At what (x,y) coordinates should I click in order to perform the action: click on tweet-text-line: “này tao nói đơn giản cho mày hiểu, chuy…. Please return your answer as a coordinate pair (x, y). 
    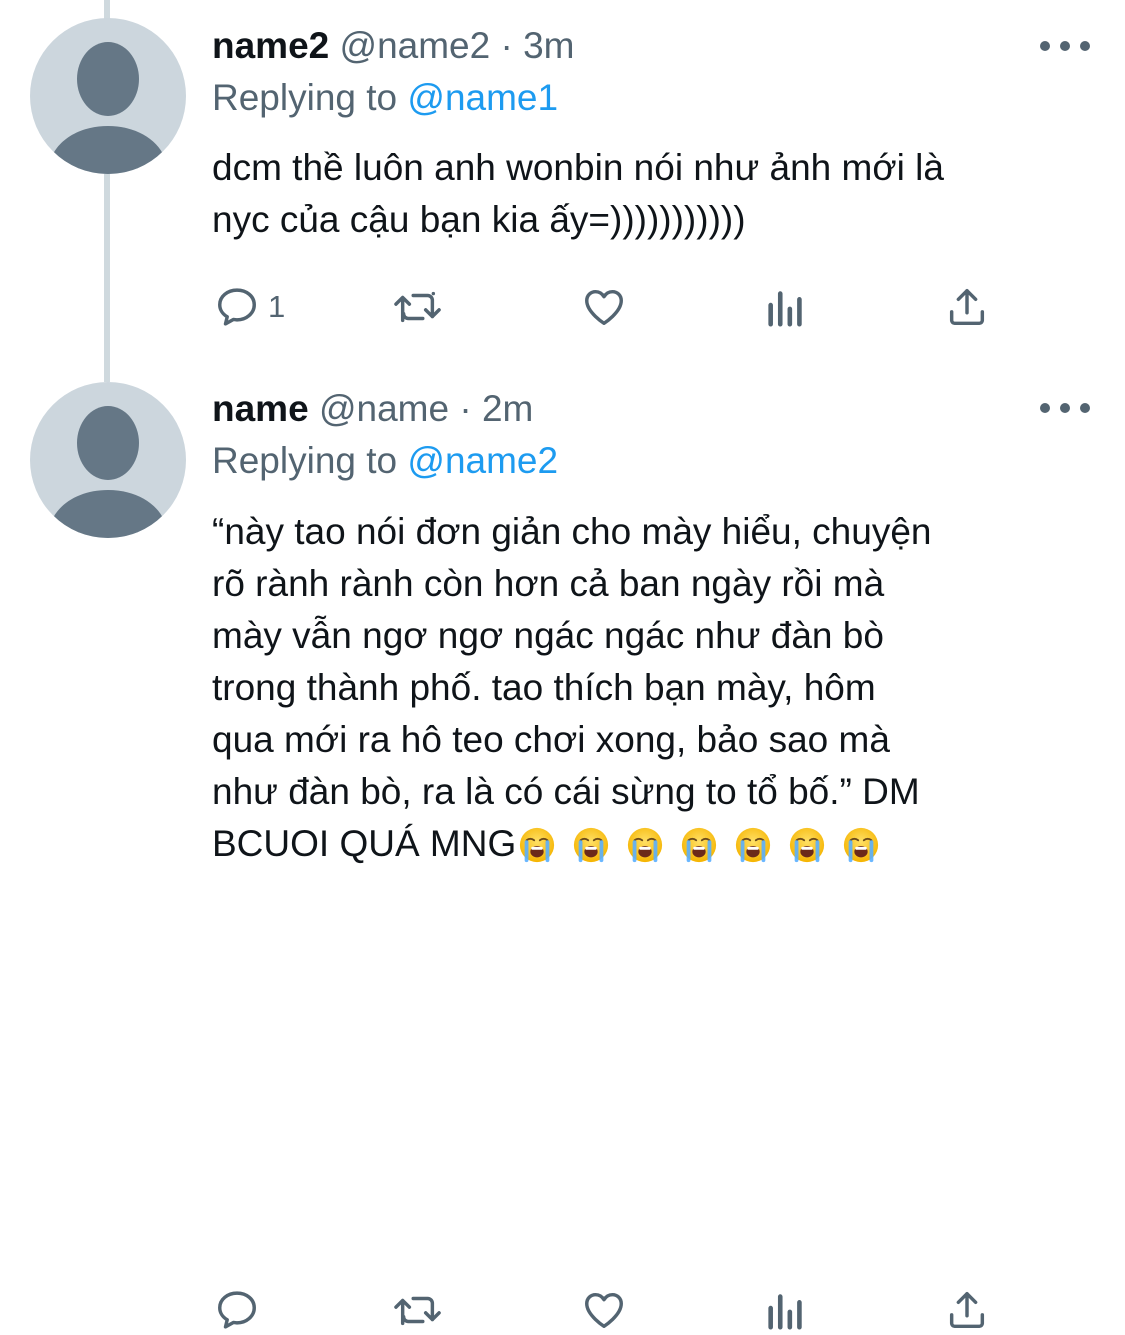
    Looking at the image, I should click on (572, 531).